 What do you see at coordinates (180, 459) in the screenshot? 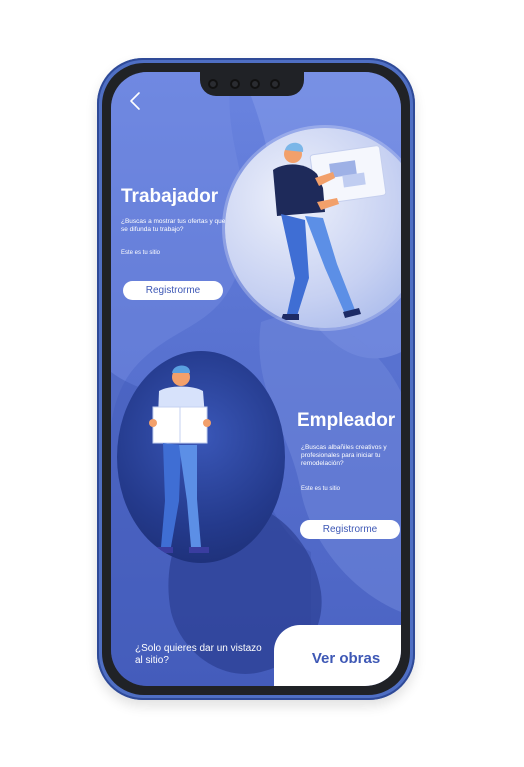
I see `man-reading-document-figure` at bounding box center [180, 459].